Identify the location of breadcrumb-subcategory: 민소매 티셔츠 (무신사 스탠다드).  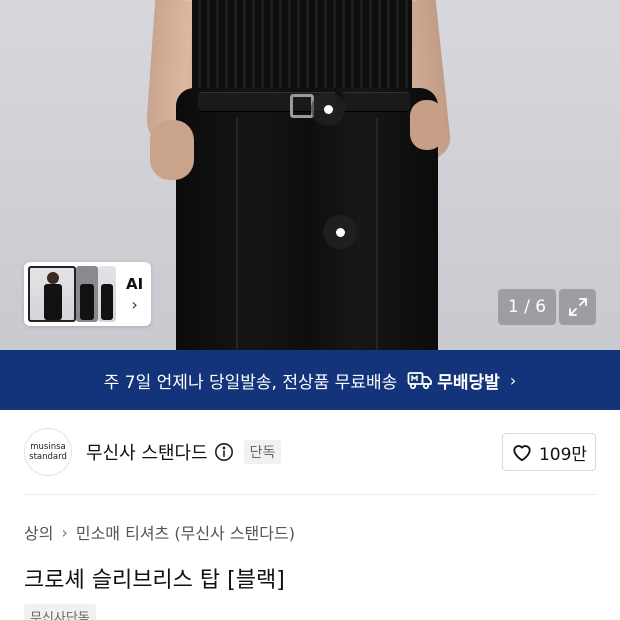
(185, 532).